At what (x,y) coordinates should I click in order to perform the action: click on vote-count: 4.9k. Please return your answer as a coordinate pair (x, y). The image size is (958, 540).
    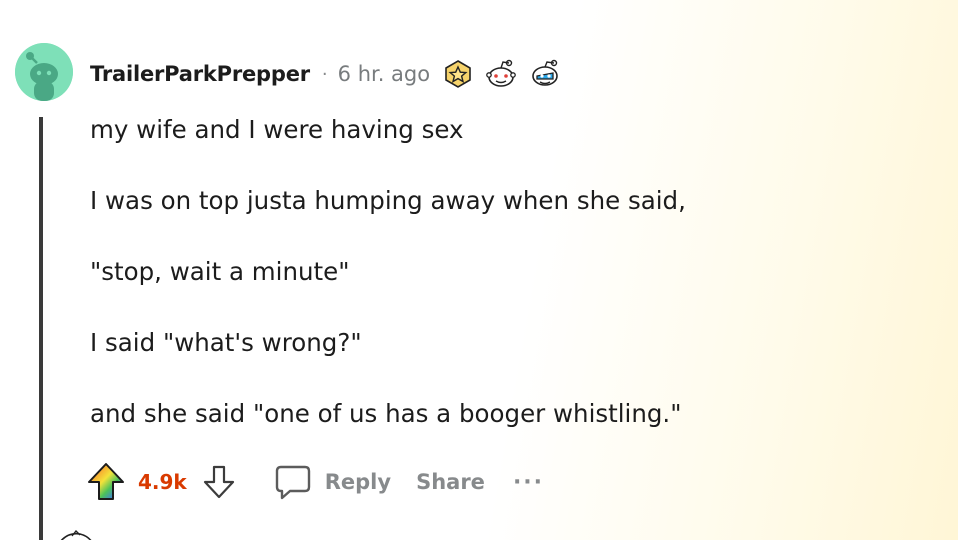
    Looking at the image, I should click on (162, 482).